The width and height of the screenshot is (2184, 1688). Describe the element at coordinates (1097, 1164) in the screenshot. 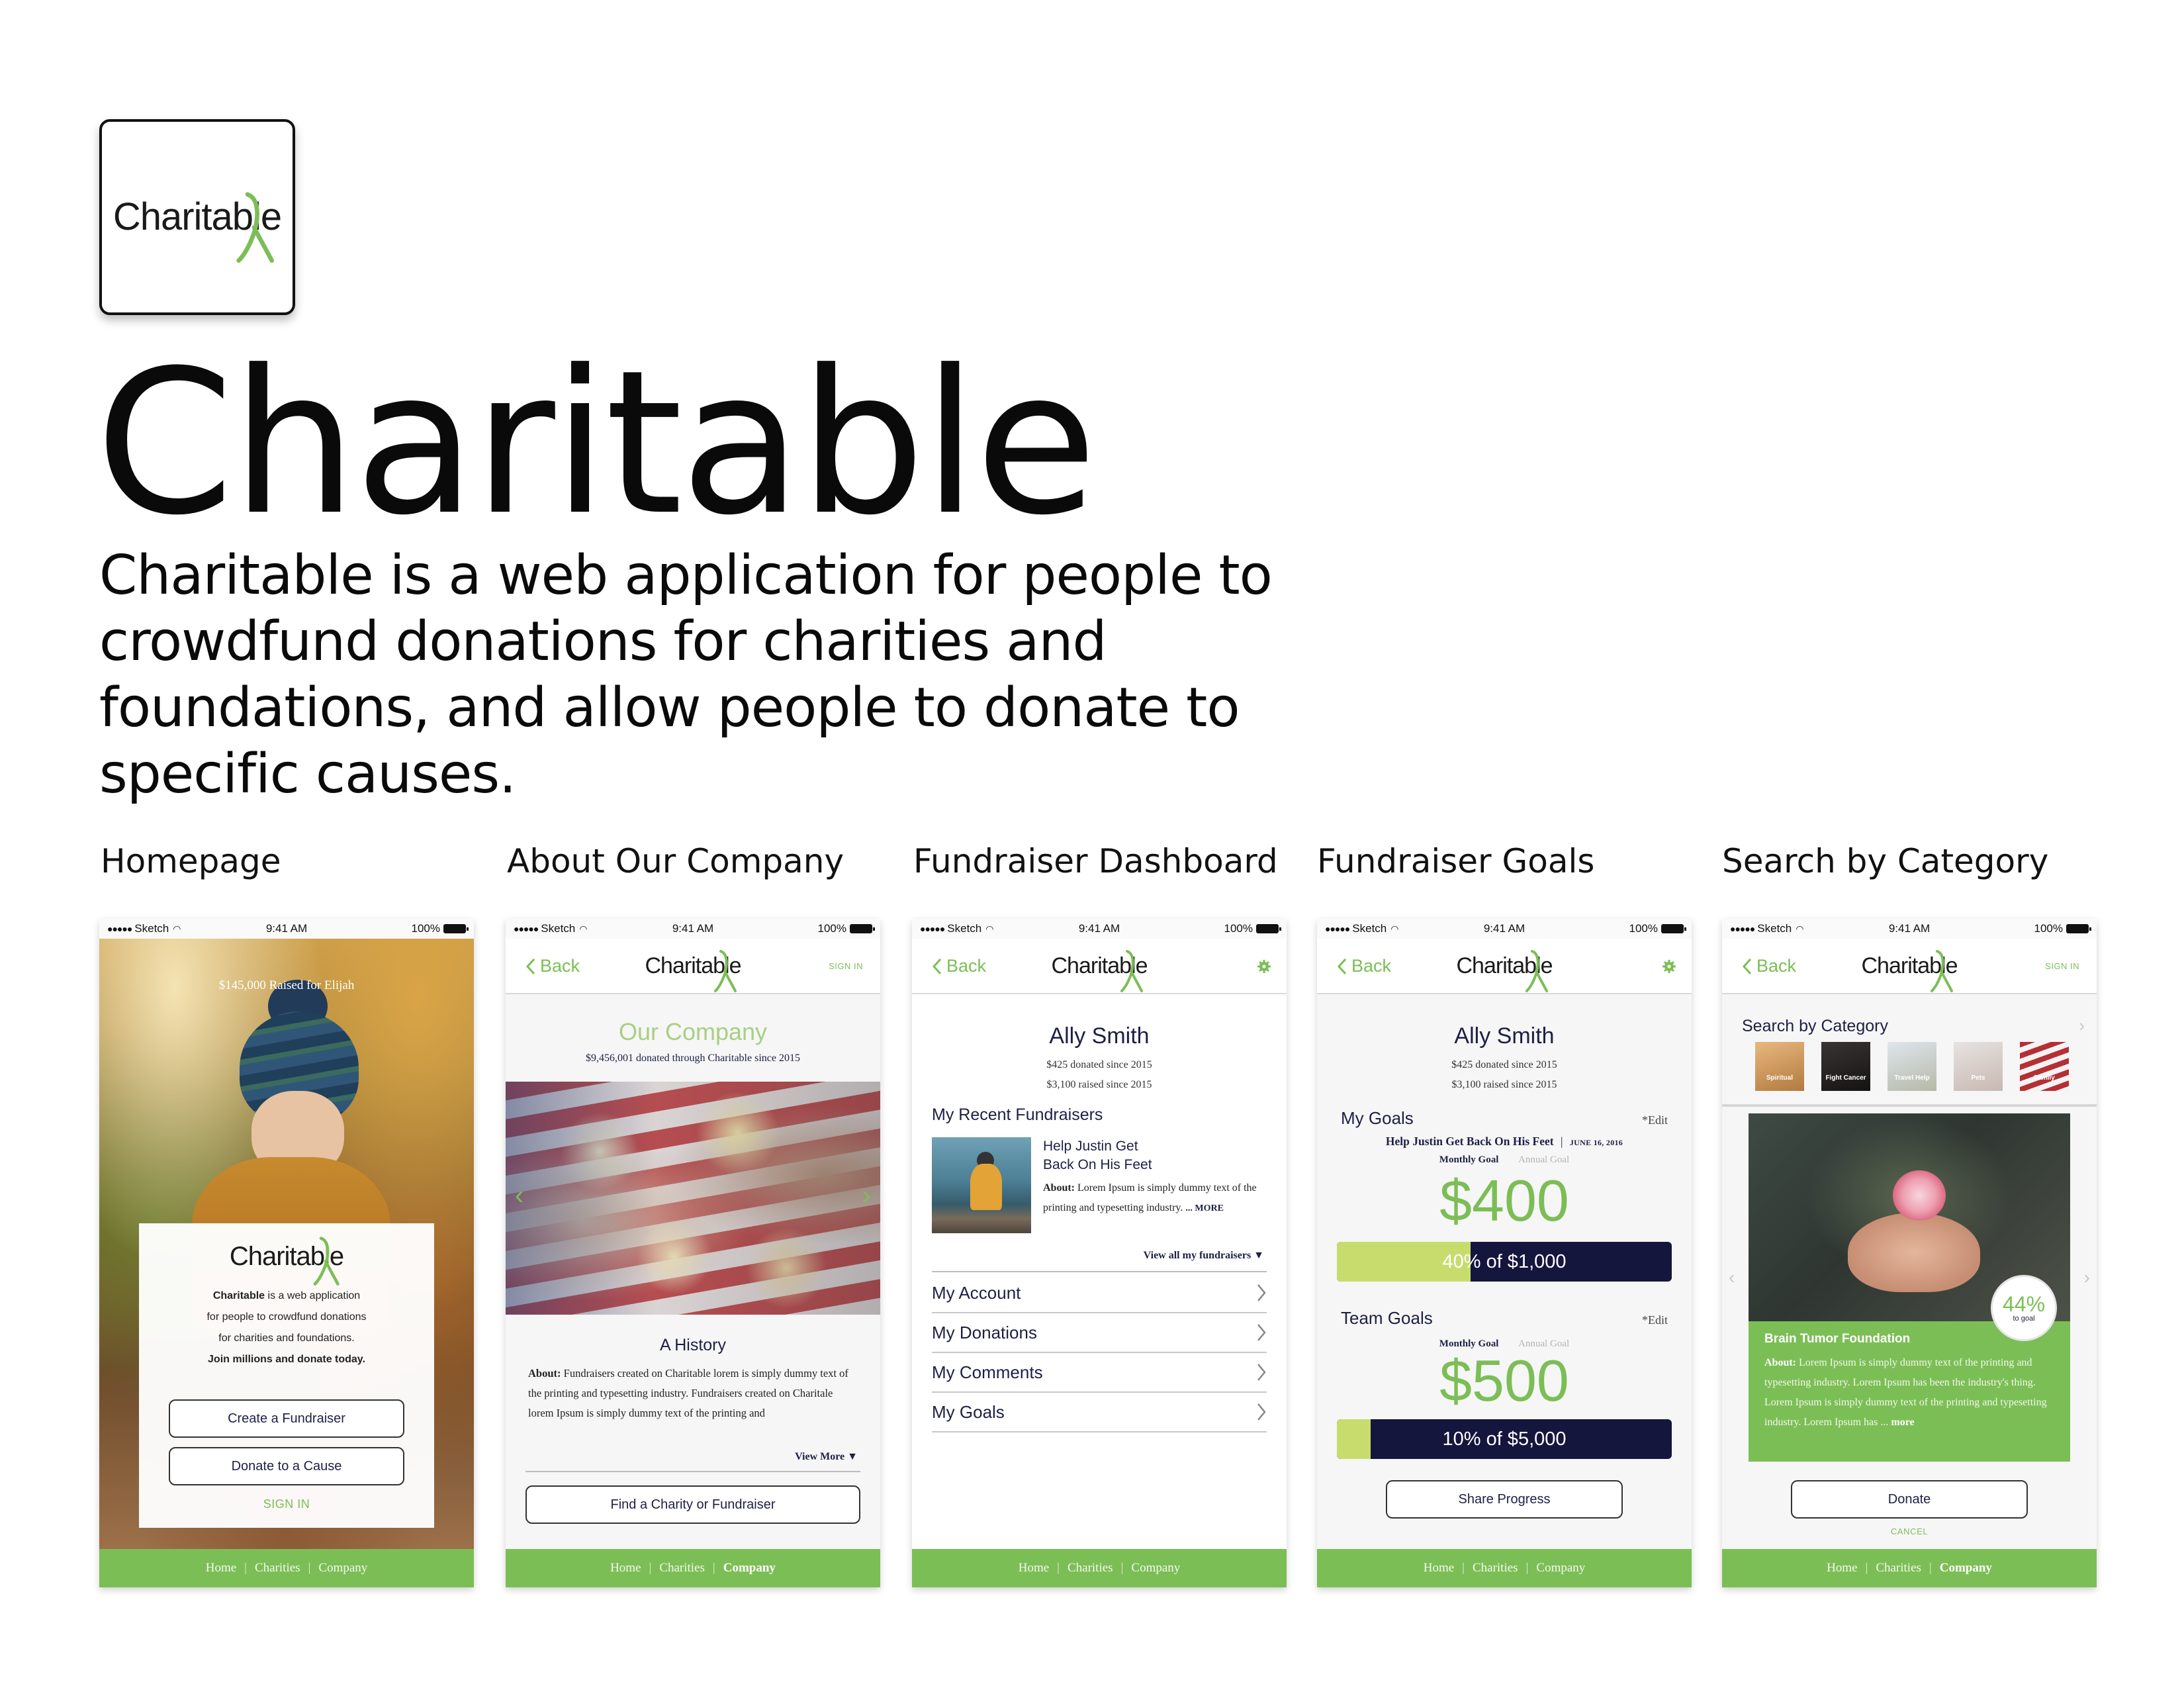

I see `fundraiser-title-line: Back On His Feet` at that location.